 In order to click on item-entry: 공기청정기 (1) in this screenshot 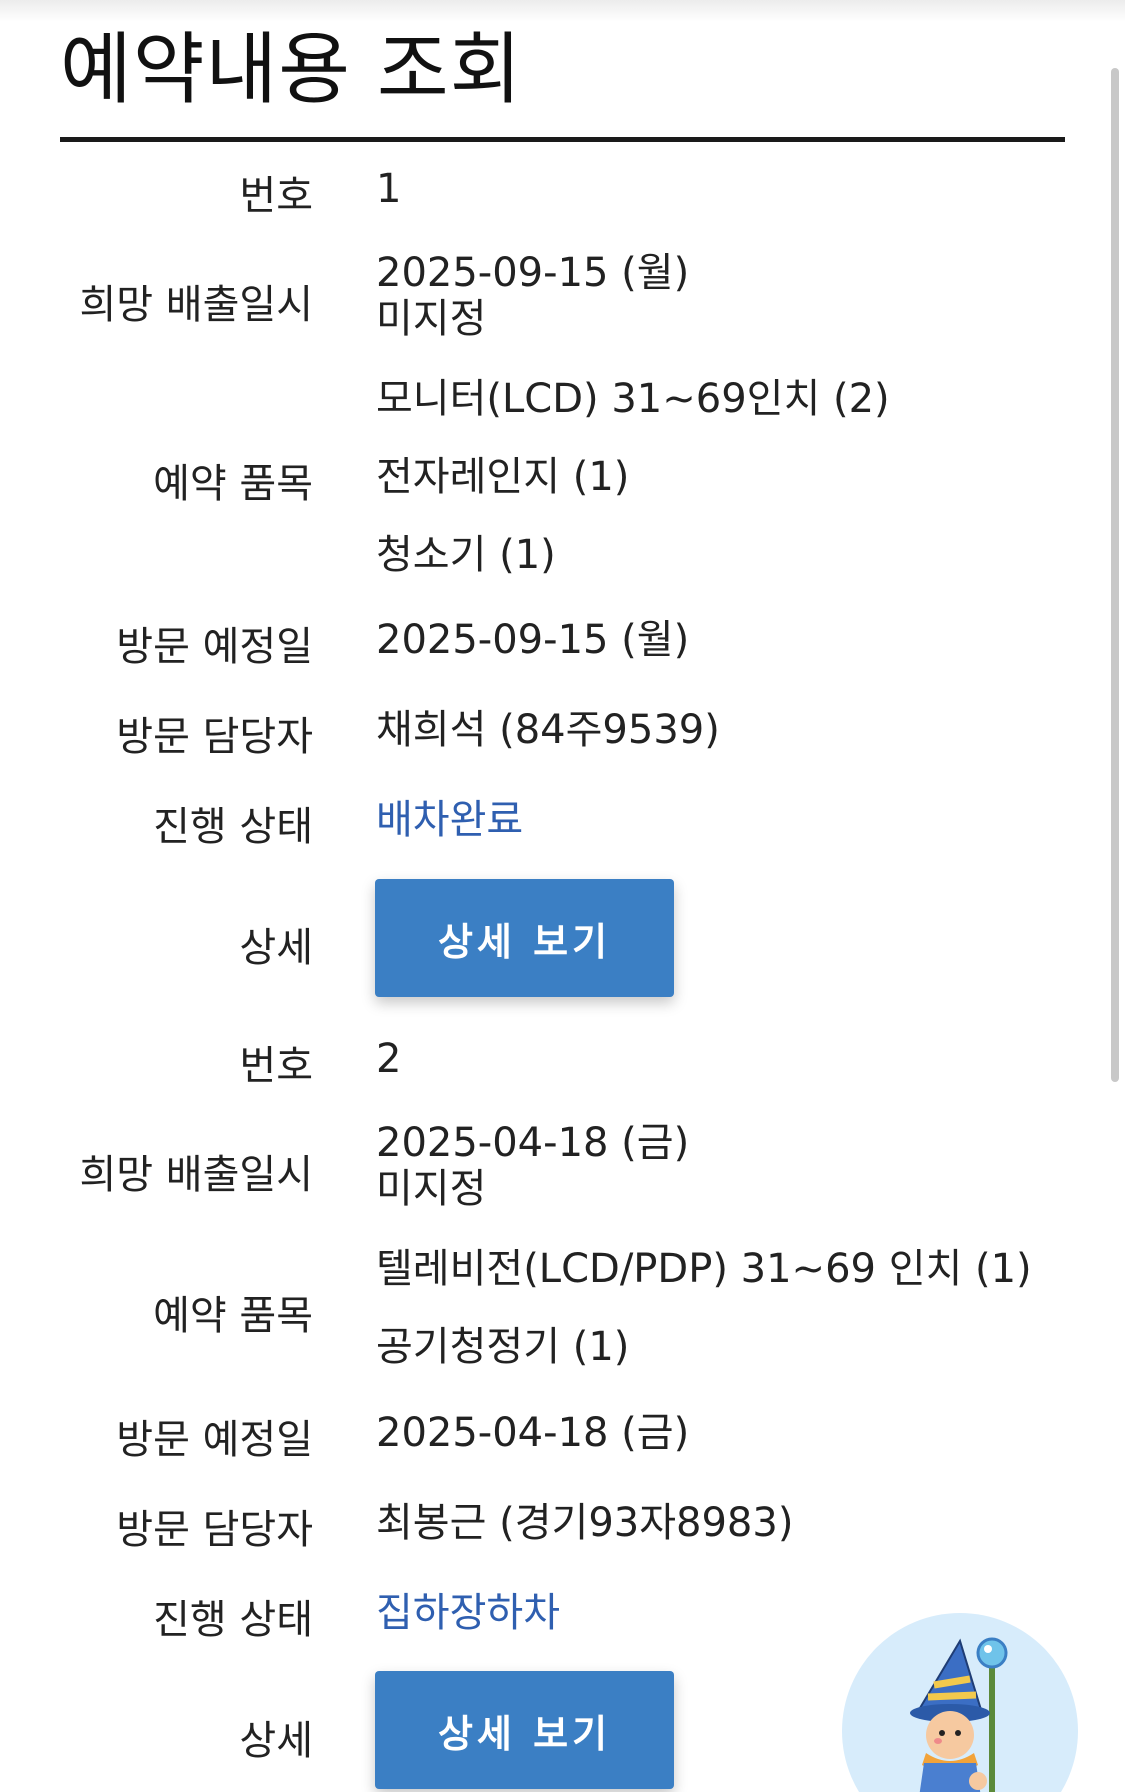, I will do `click(503, 1347)`.